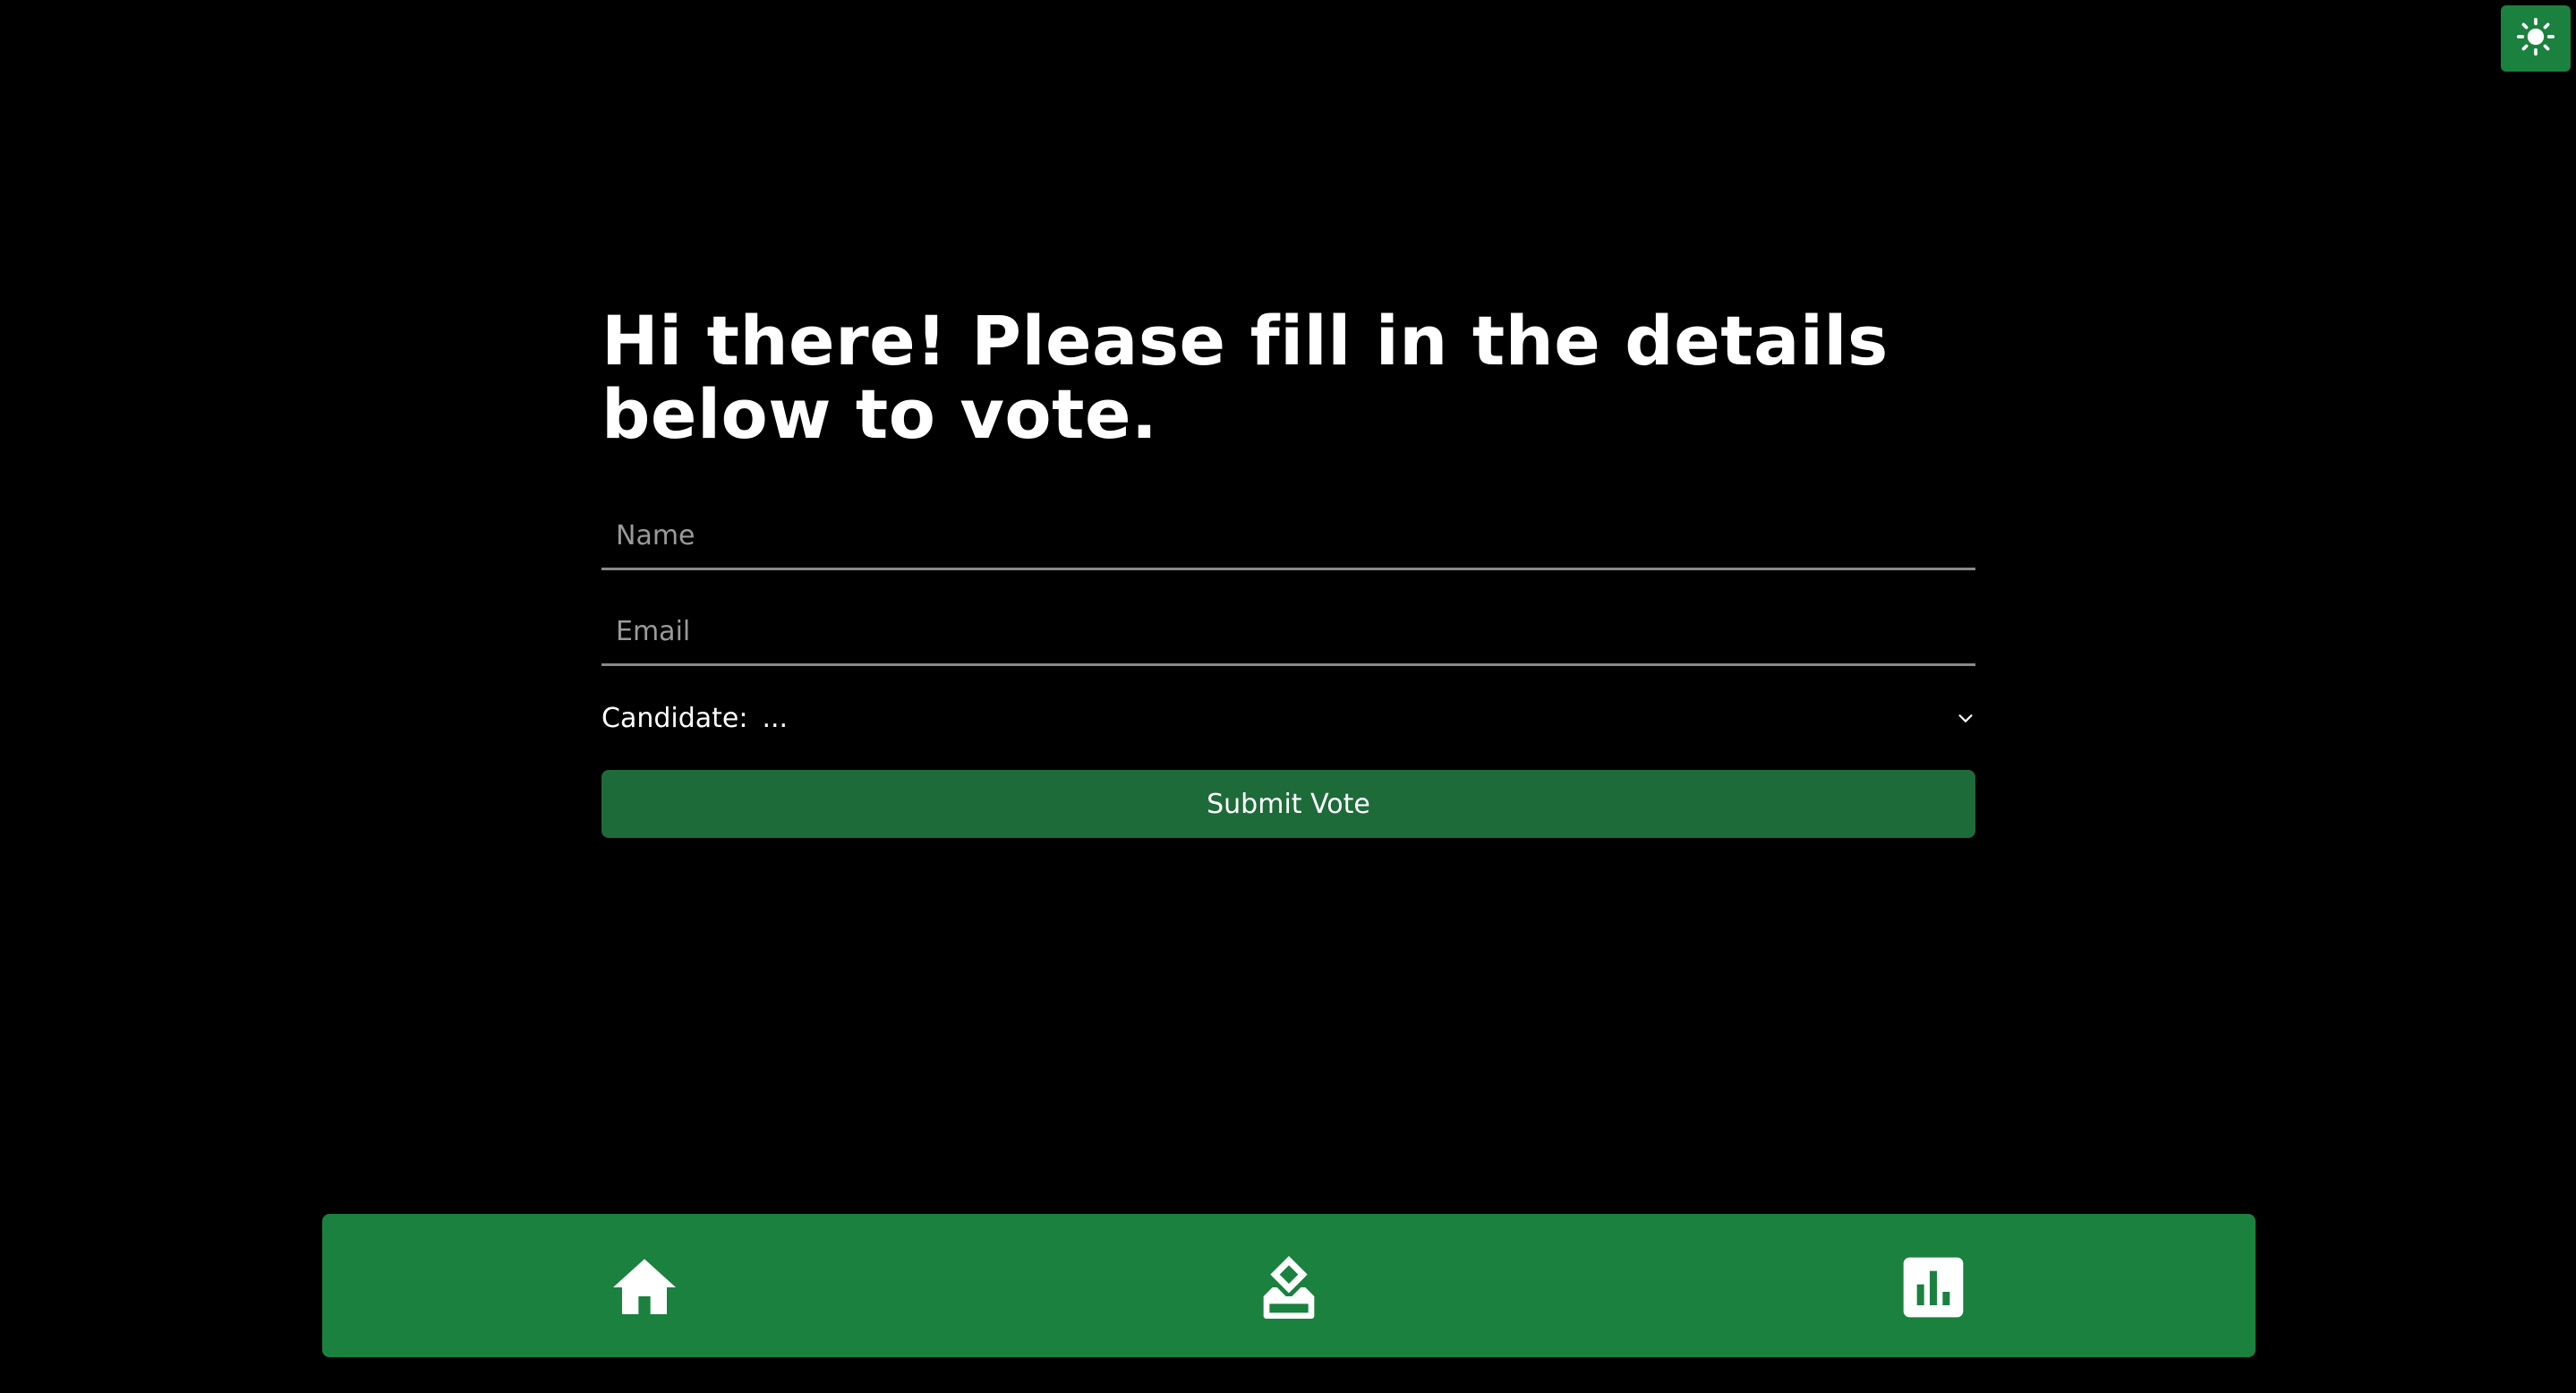 The width and height of the screenshot is (2576, 1393). I want to click on ballot-box-icon, so click(1289, 1287).